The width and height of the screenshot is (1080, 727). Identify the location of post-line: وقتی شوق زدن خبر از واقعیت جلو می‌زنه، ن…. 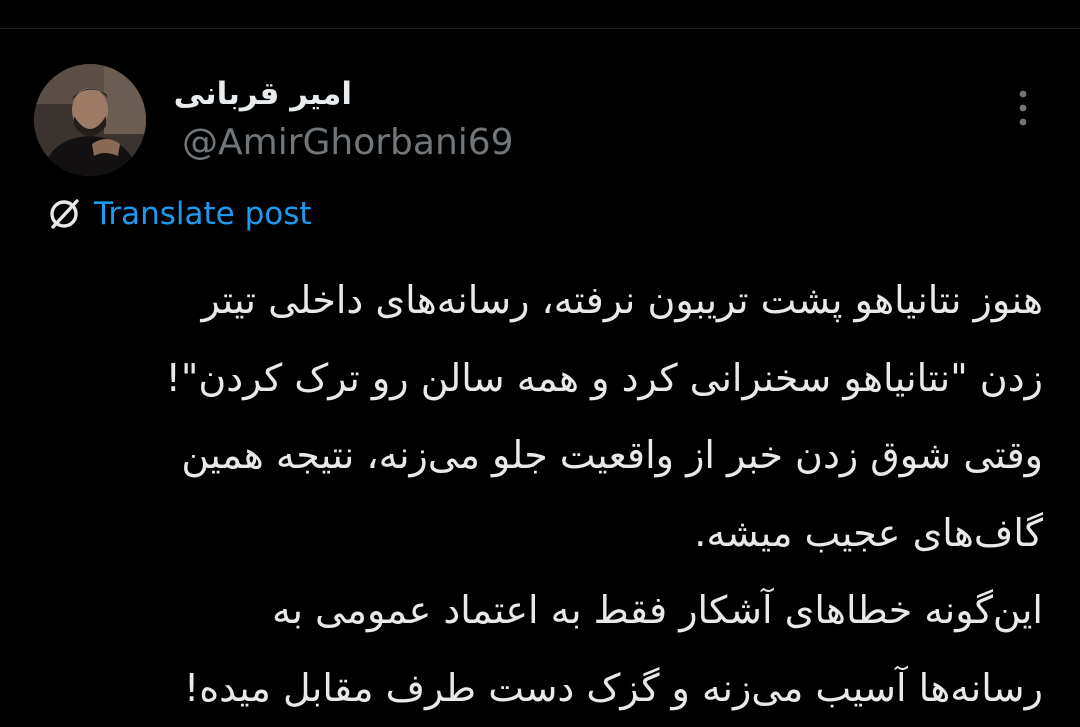
(541, 456).